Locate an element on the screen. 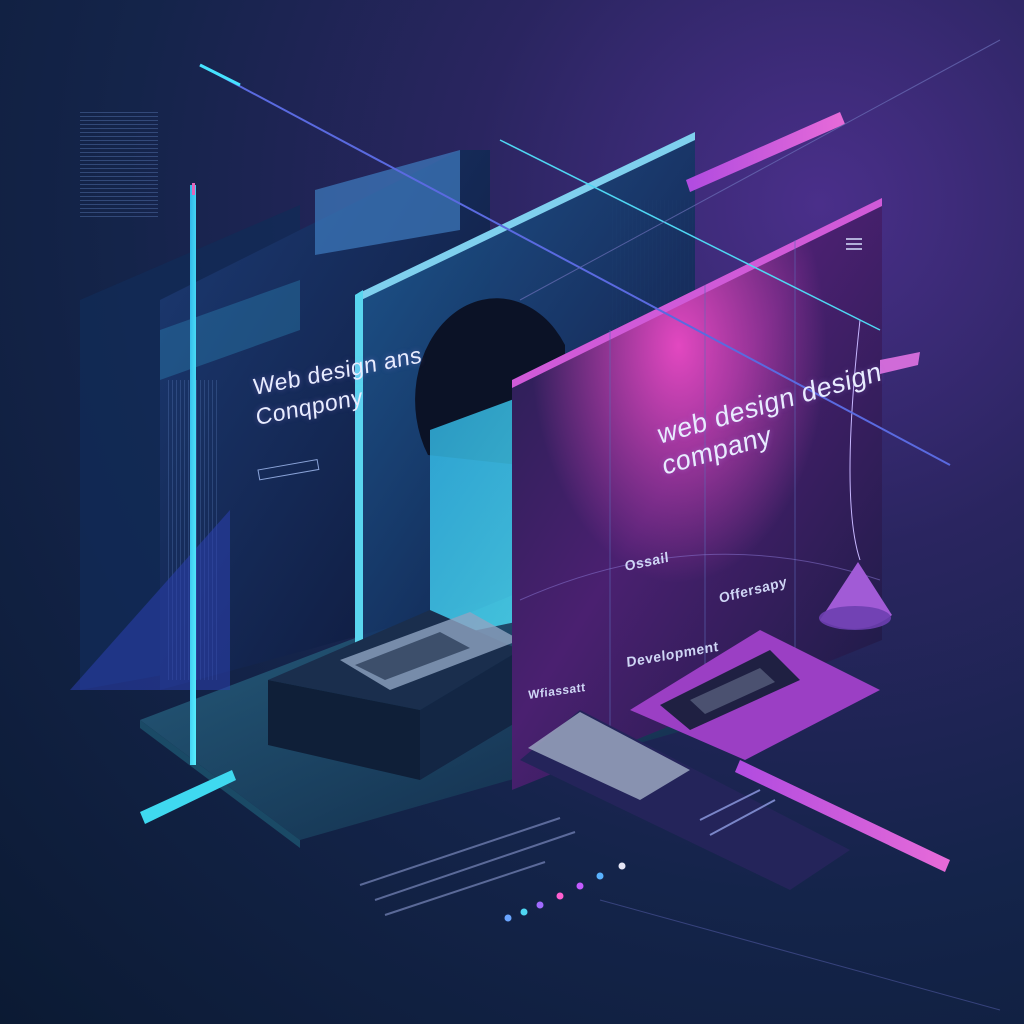 The height and width of the screenshot is (1024, 1024). bg-stripe-block is located at coordinates (119, 164).